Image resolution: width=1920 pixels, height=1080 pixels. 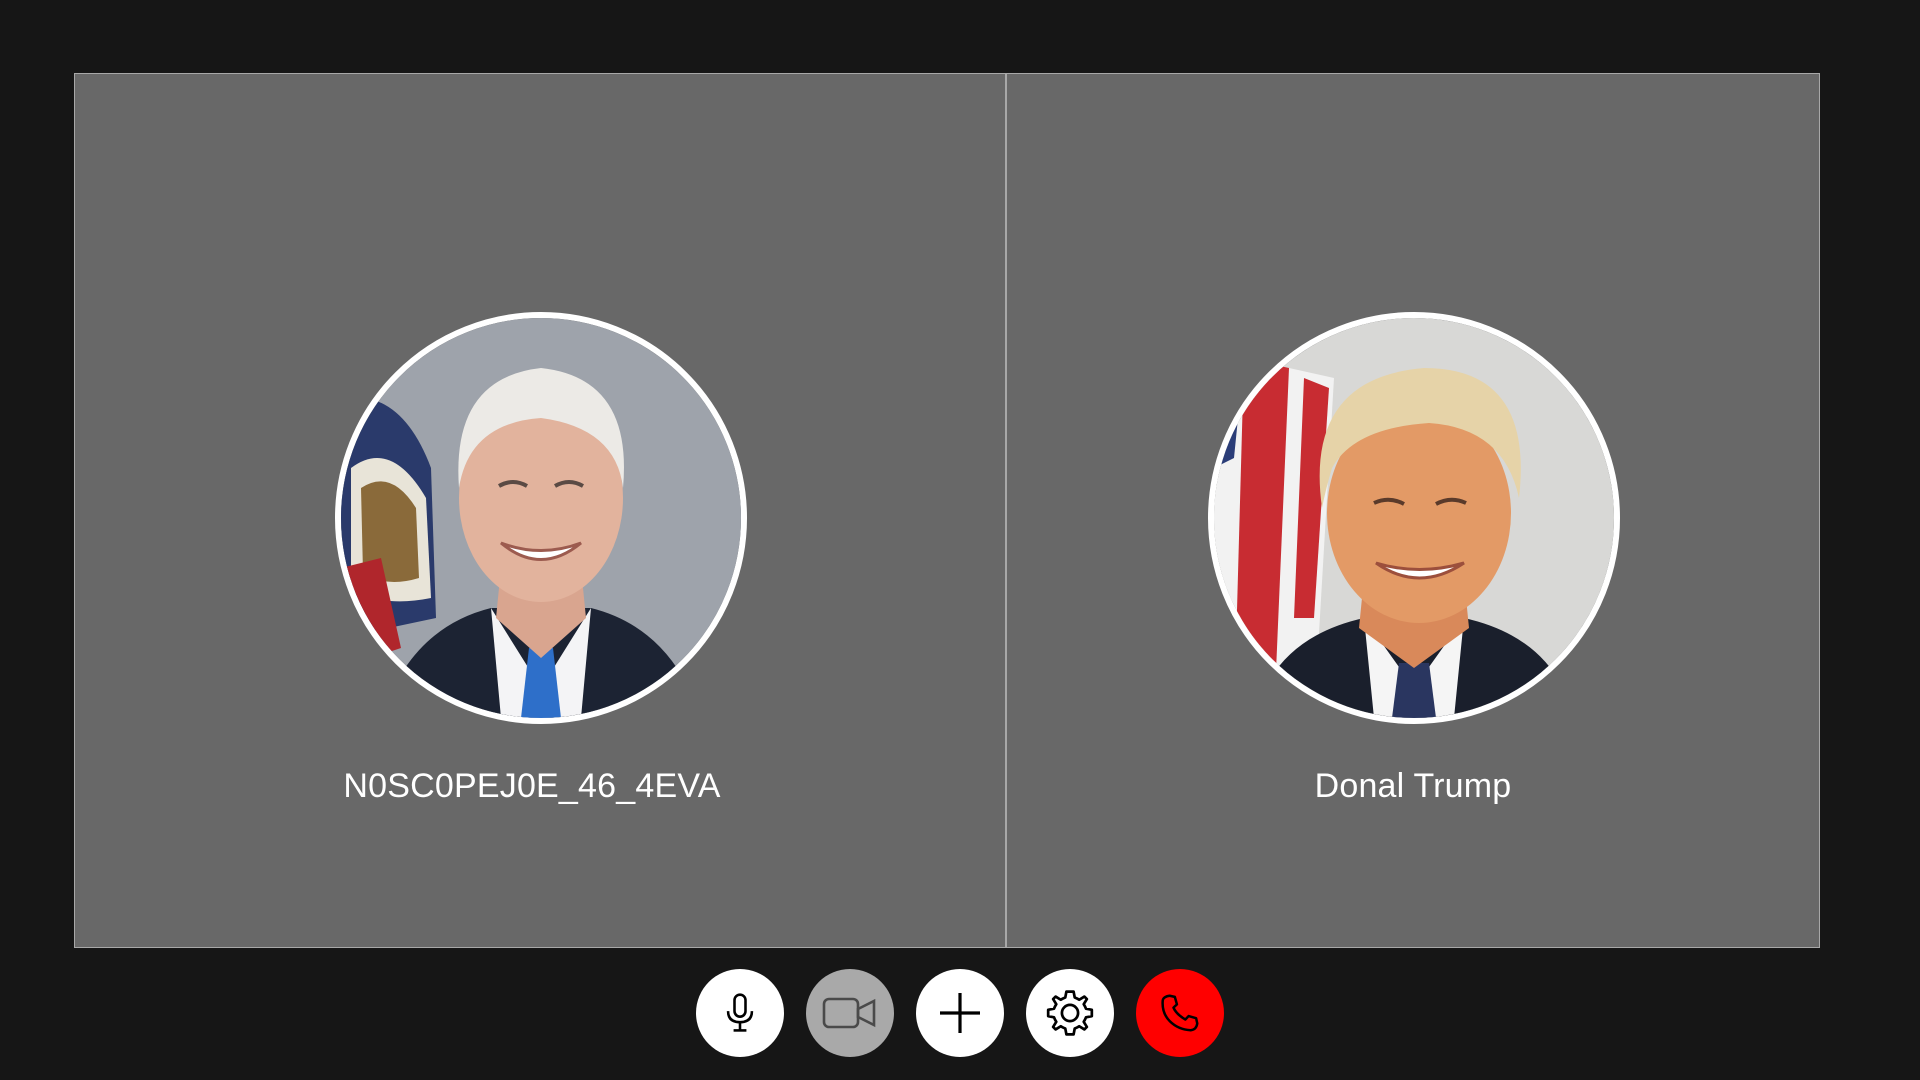 I want to click on plus-icon, so click(x=960, y=1013).